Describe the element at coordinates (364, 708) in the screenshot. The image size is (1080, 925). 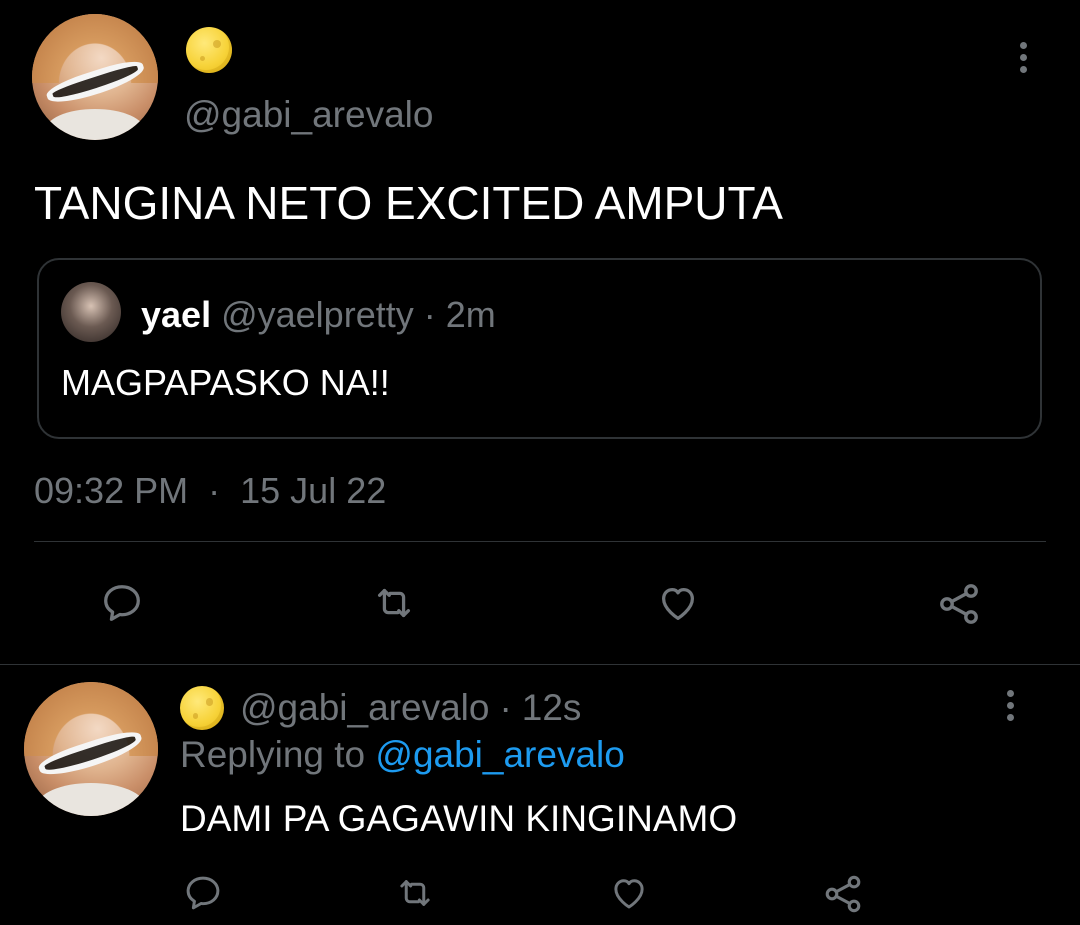
I see `reply-author-handle: @gabi_arevalo` at that location.